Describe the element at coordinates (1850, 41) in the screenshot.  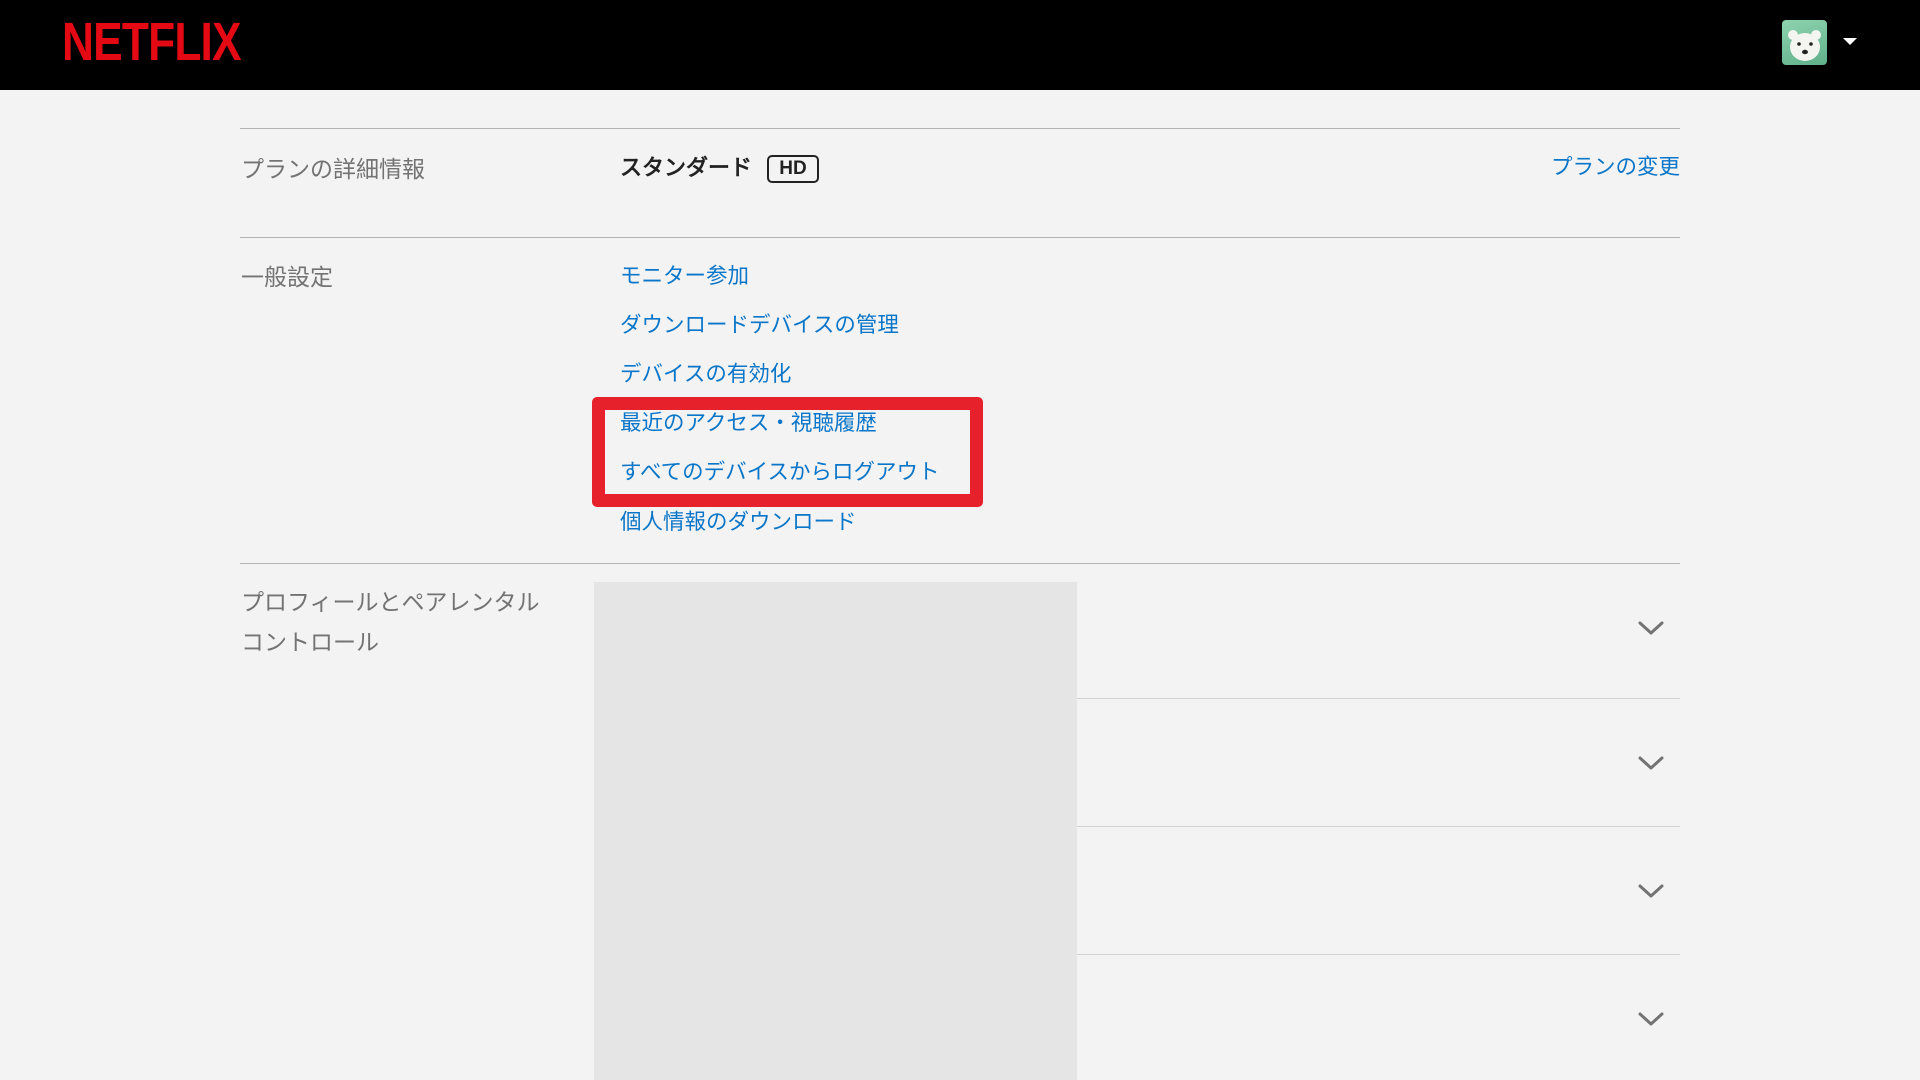
I see `profile-menu-caret-icon` at that location.